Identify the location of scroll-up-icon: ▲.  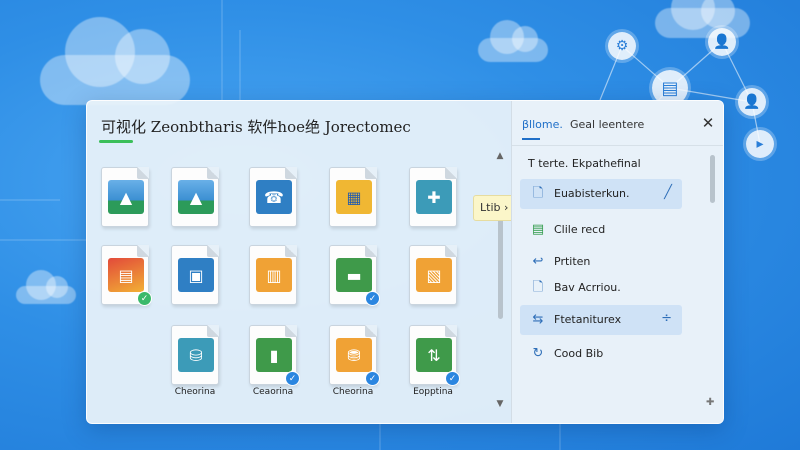
(500, 156).